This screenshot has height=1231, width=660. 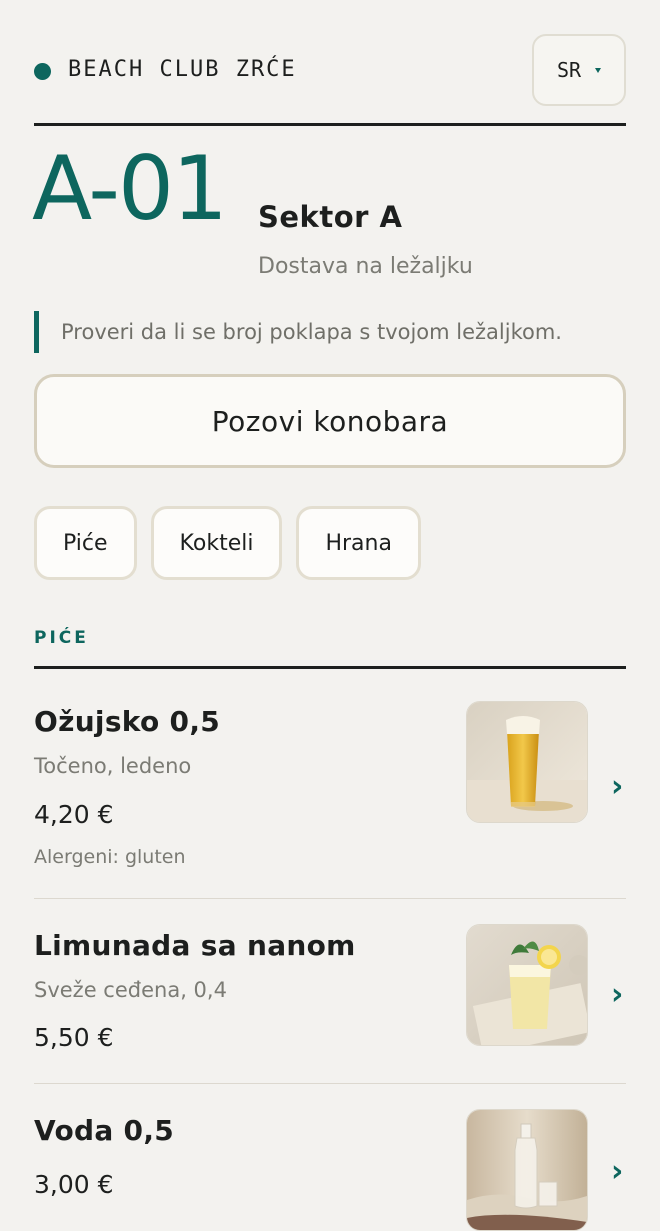 What do you see at coordinates (74, 1037) in the screenshot?
I see `item-price: 5,50 €` at bounding box center [74, 1037].